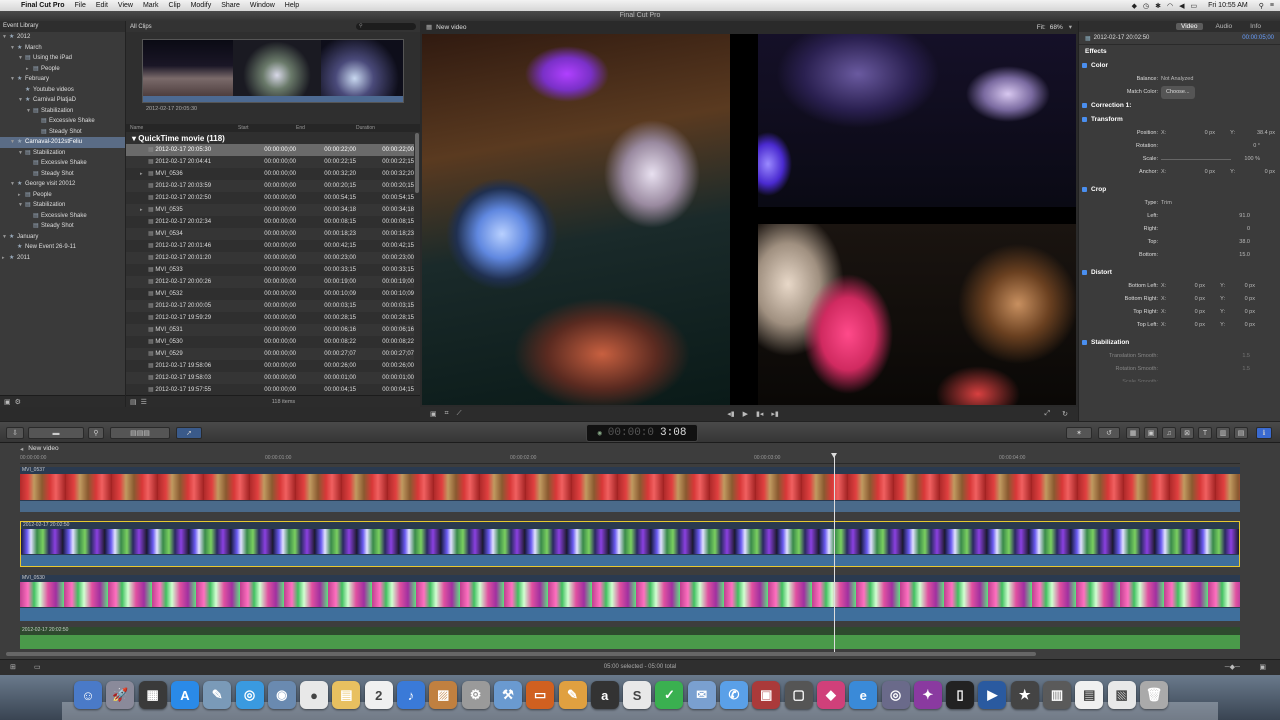  I want to click on safari-icon: ◎, so click(249, 695).